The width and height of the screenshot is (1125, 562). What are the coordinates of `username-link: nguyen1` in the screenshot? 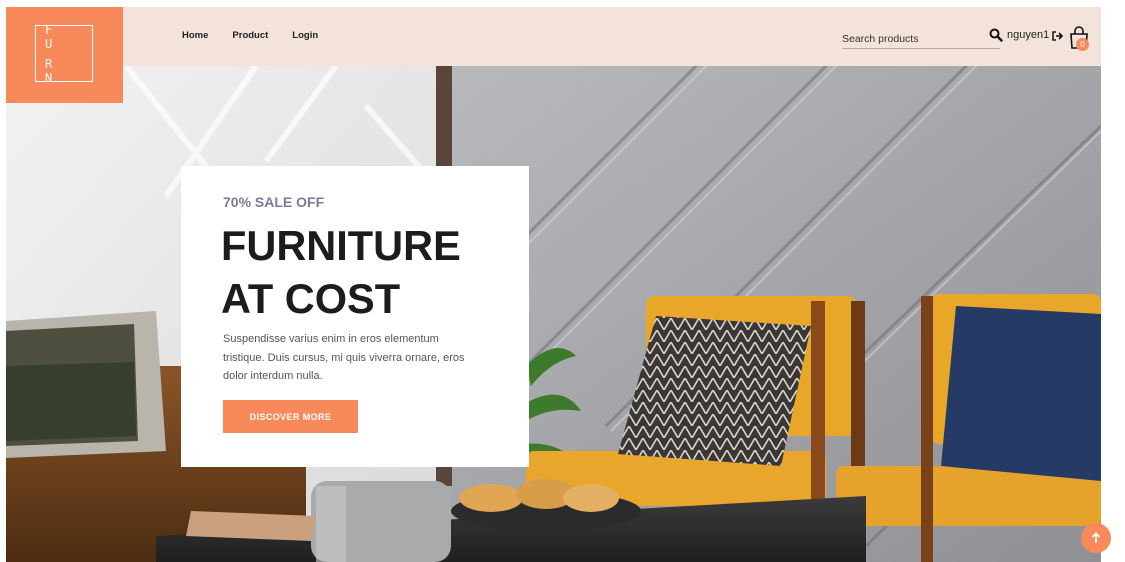 It's located at (1028, 35).